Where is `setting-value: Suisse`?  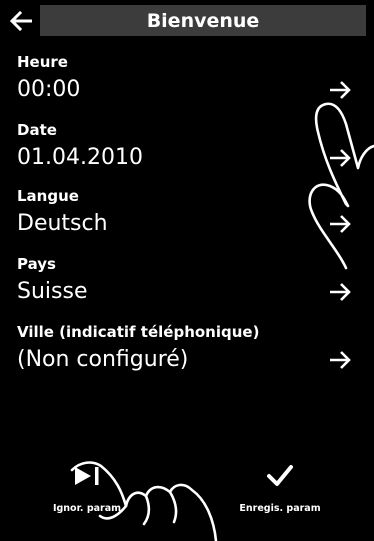 setting-value: Suisse is located at coordinates (52, 291).